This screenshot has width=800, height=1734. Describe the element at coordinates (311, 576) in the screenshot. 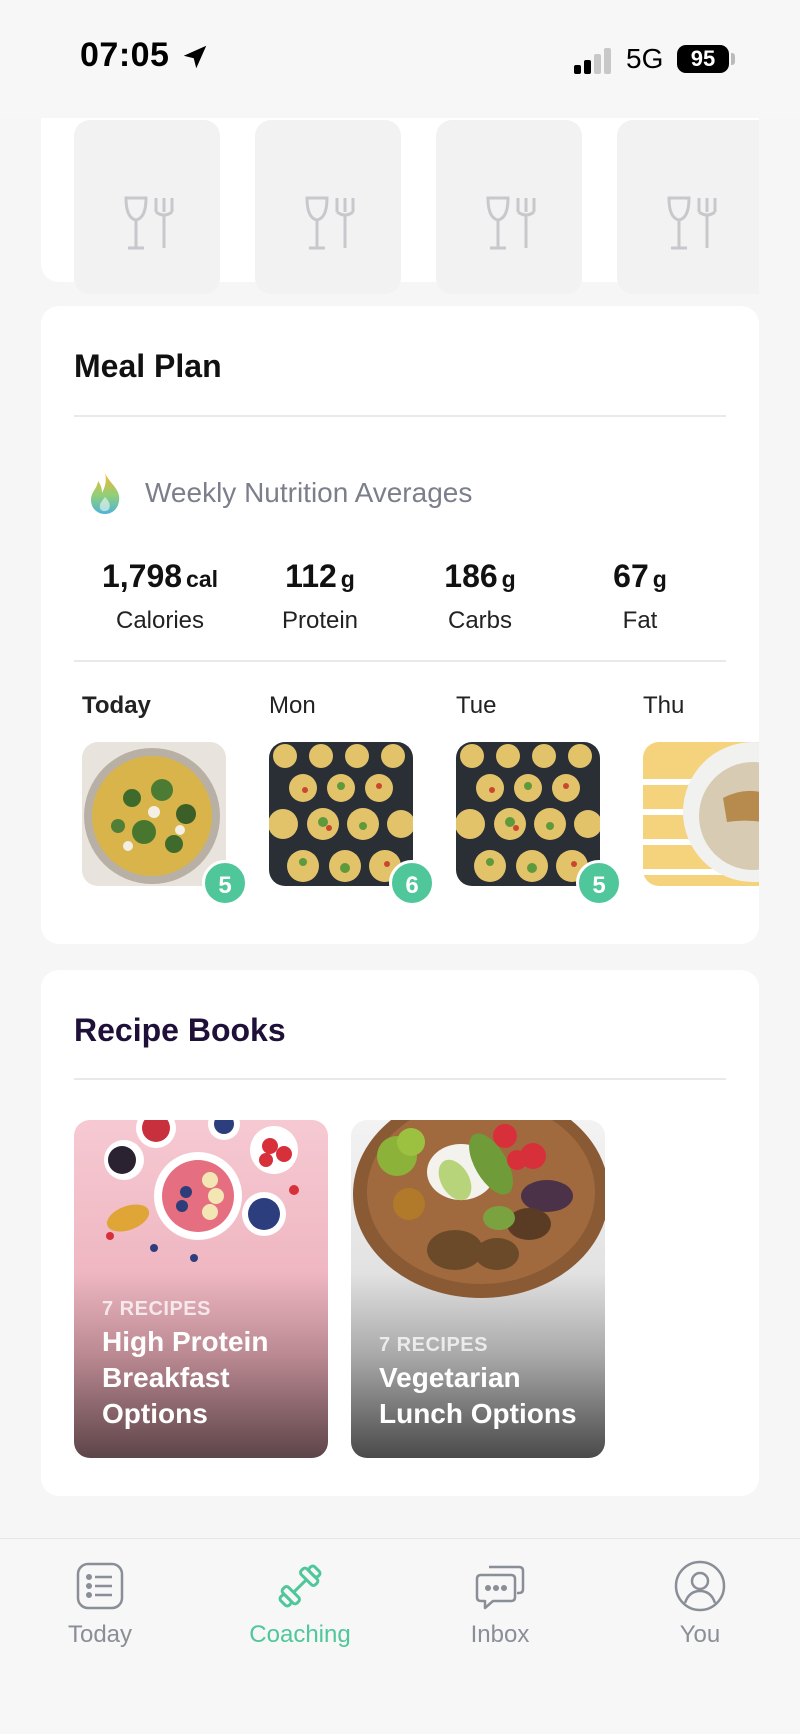

I see `stat-value: 112` at that location.